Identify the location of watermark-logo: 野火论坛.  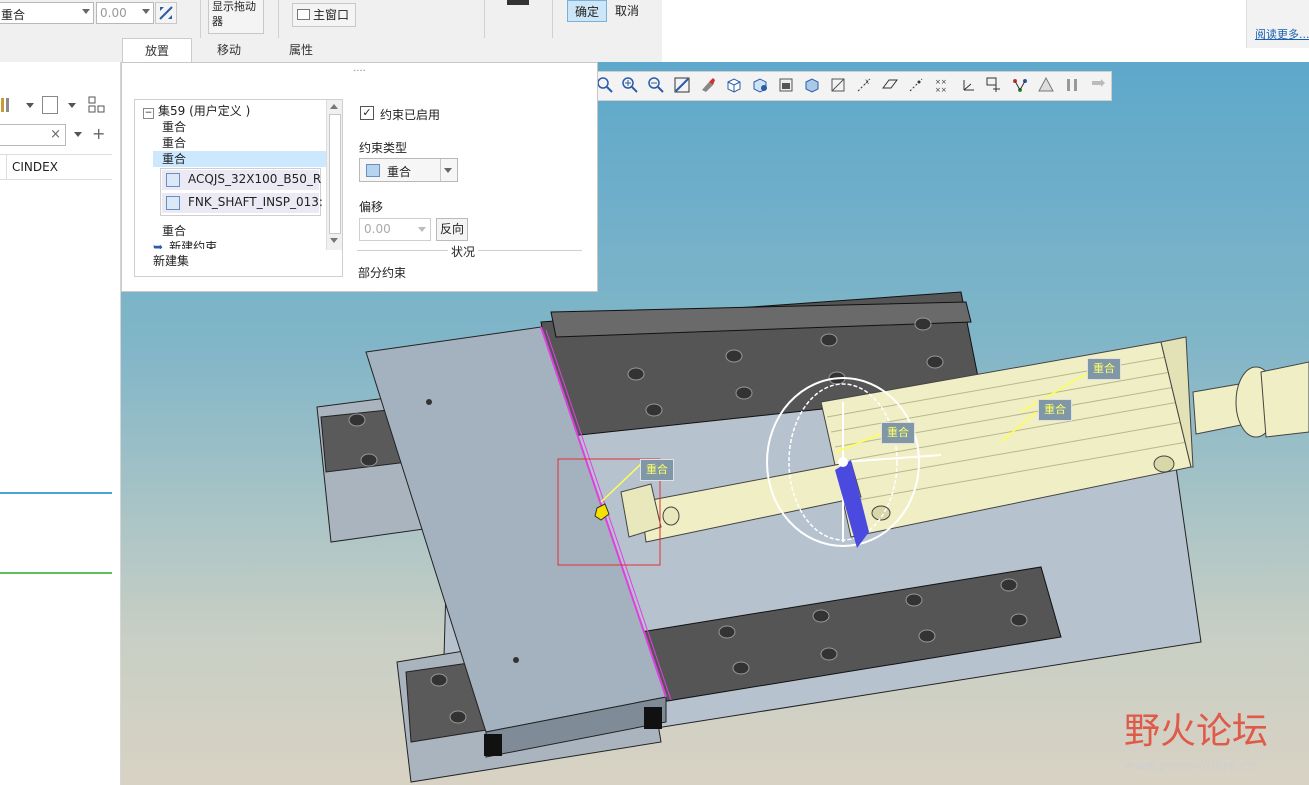
(1196, 732).